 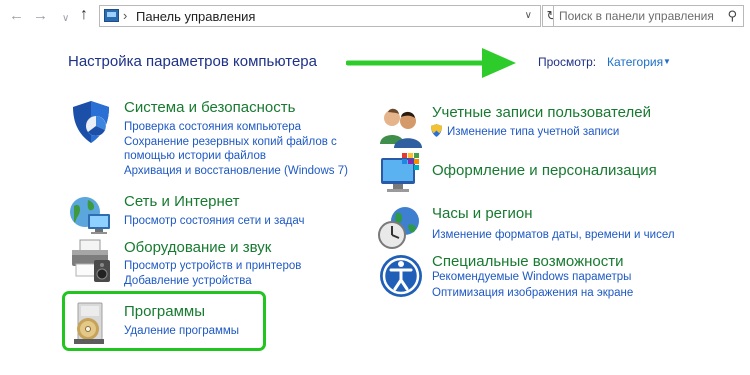 I want to click on category-title: Учетные записи пользователей, so click(x=541, y=112).